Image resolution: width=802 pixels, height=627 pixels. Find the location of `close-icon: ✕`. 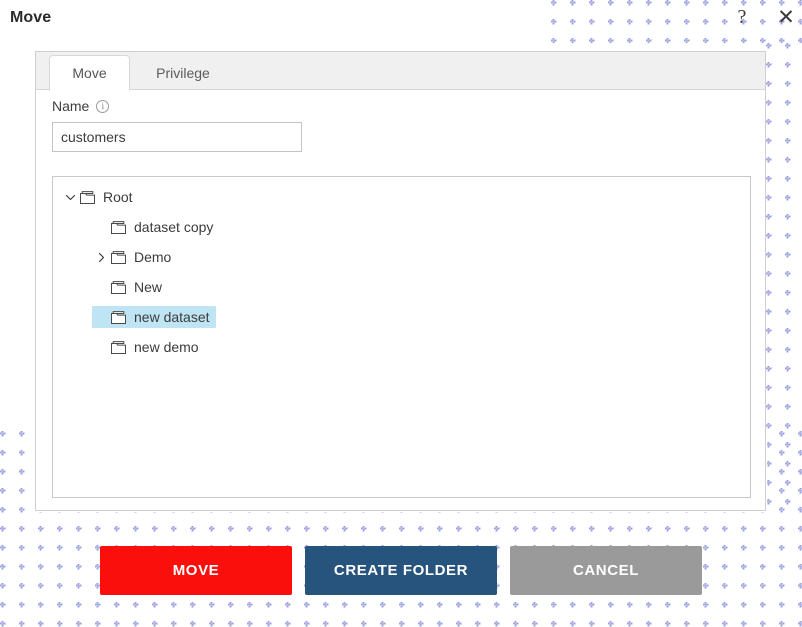

close-icon: ✕ is located at coordinates (786, 17).